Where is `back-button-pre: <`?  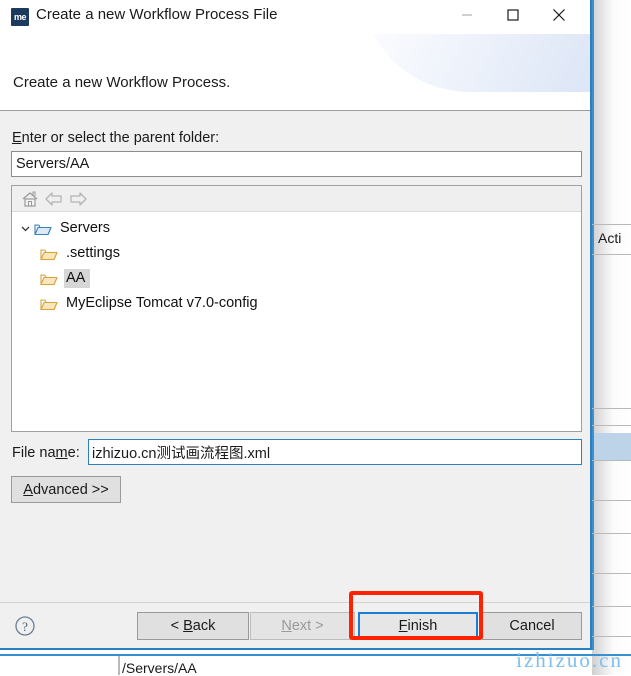 back-button-pre: < is located at coordinates (177, 626).